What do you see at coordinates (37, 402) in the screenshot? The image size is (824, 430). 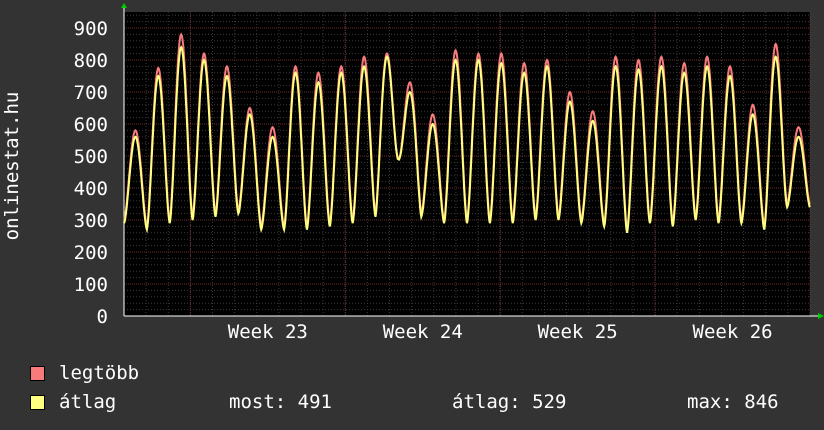 I see `legend-swatch-avg` at bounding box center [37, 402].